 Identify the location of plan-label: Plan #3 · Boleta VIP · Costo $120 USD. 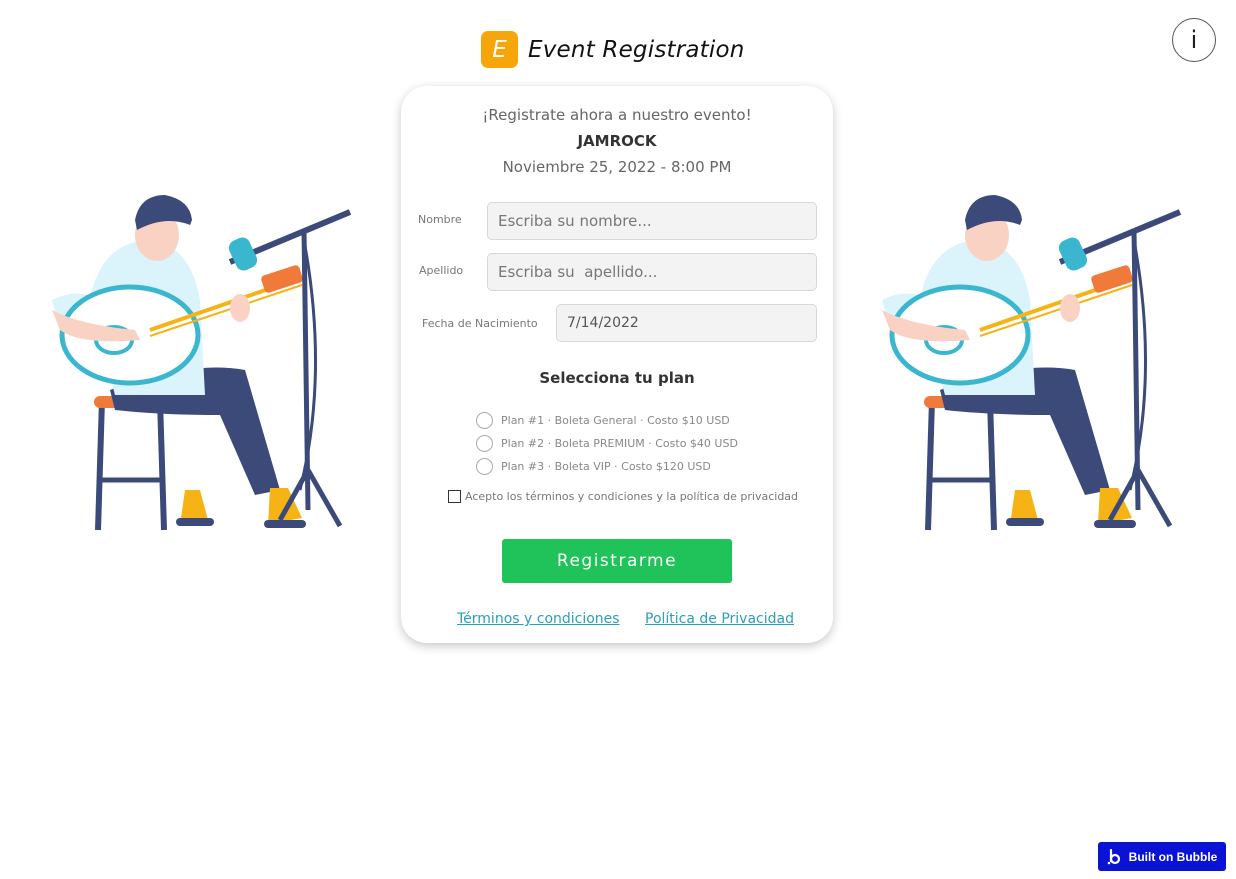
(606, 466).